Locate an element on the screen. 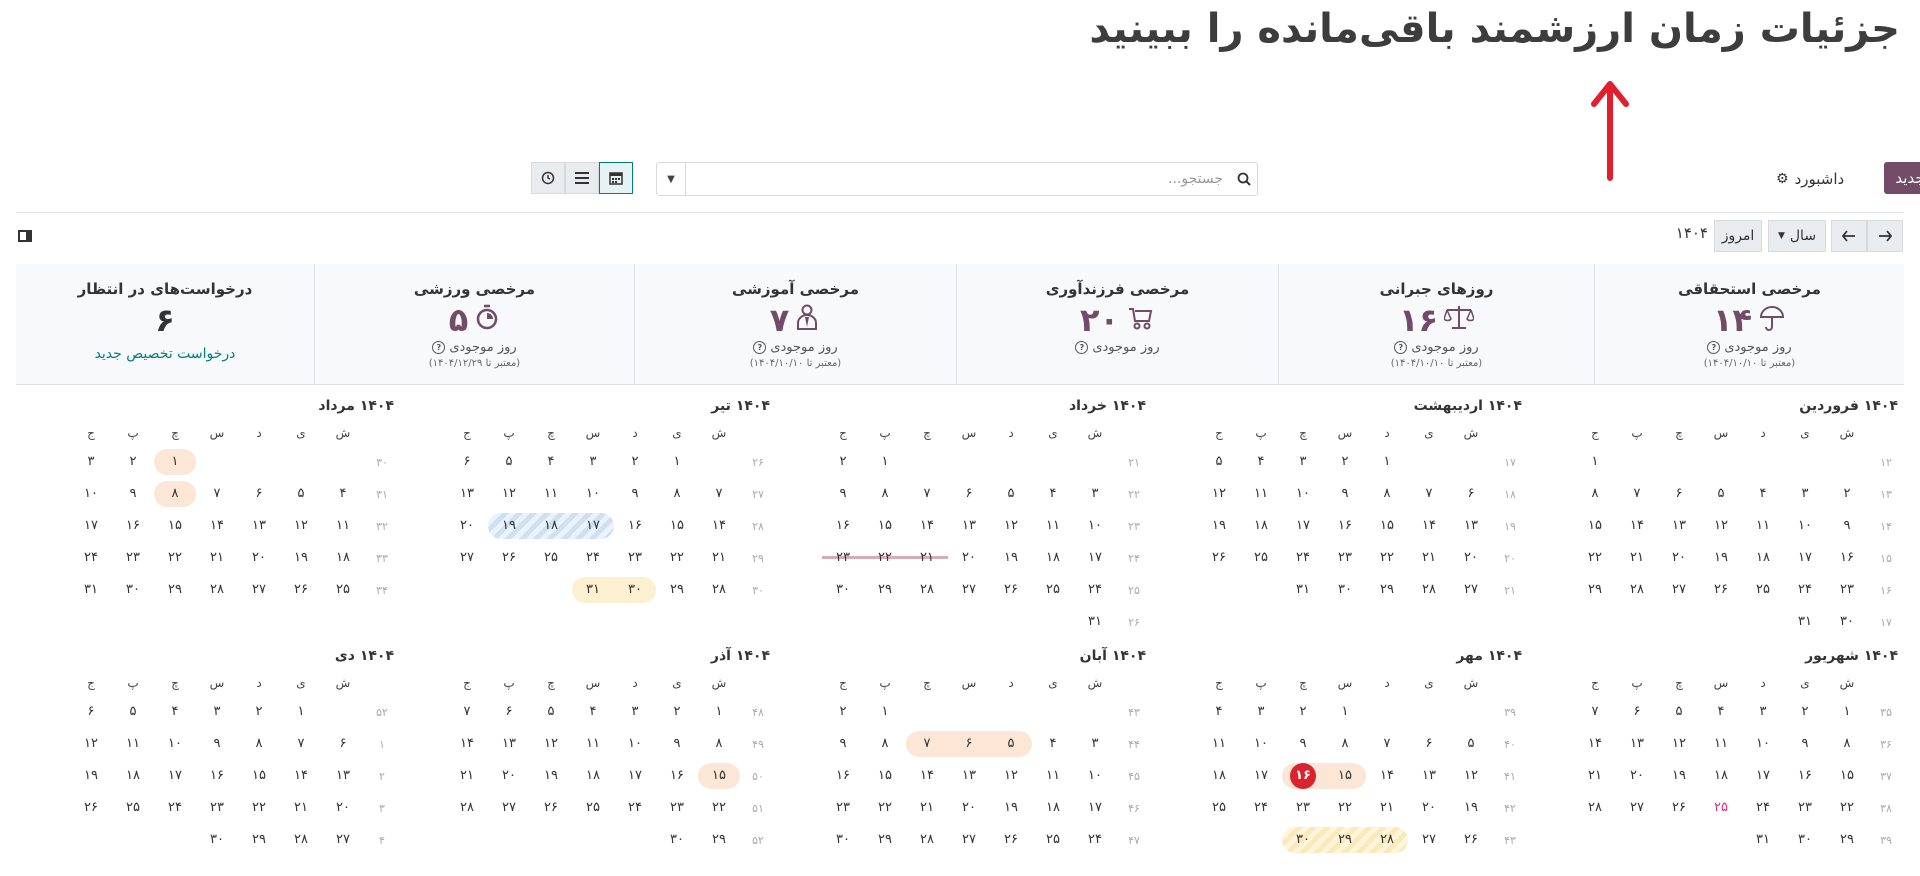  day-cell: ۹ is located at coordinates (677, 744).